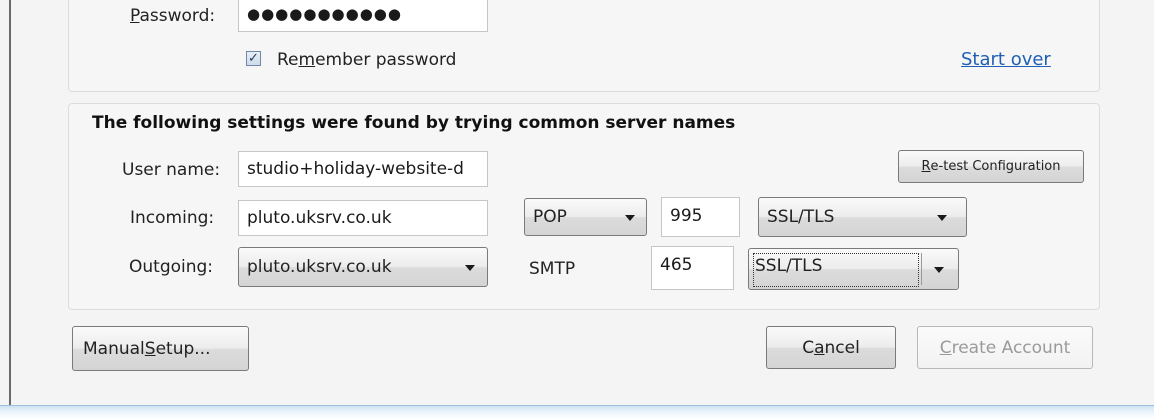  I want to click on outgoing-server-value: pluto.uksrv.co.uk, so click(319, 267).